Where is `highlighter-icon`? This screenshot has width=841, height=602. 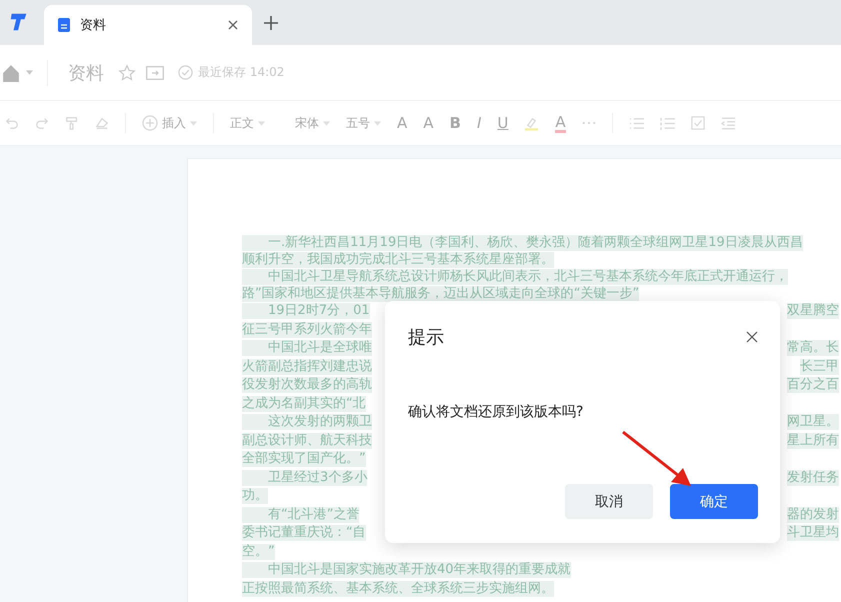 highlighter-icon is located at coordinates (532, 123).